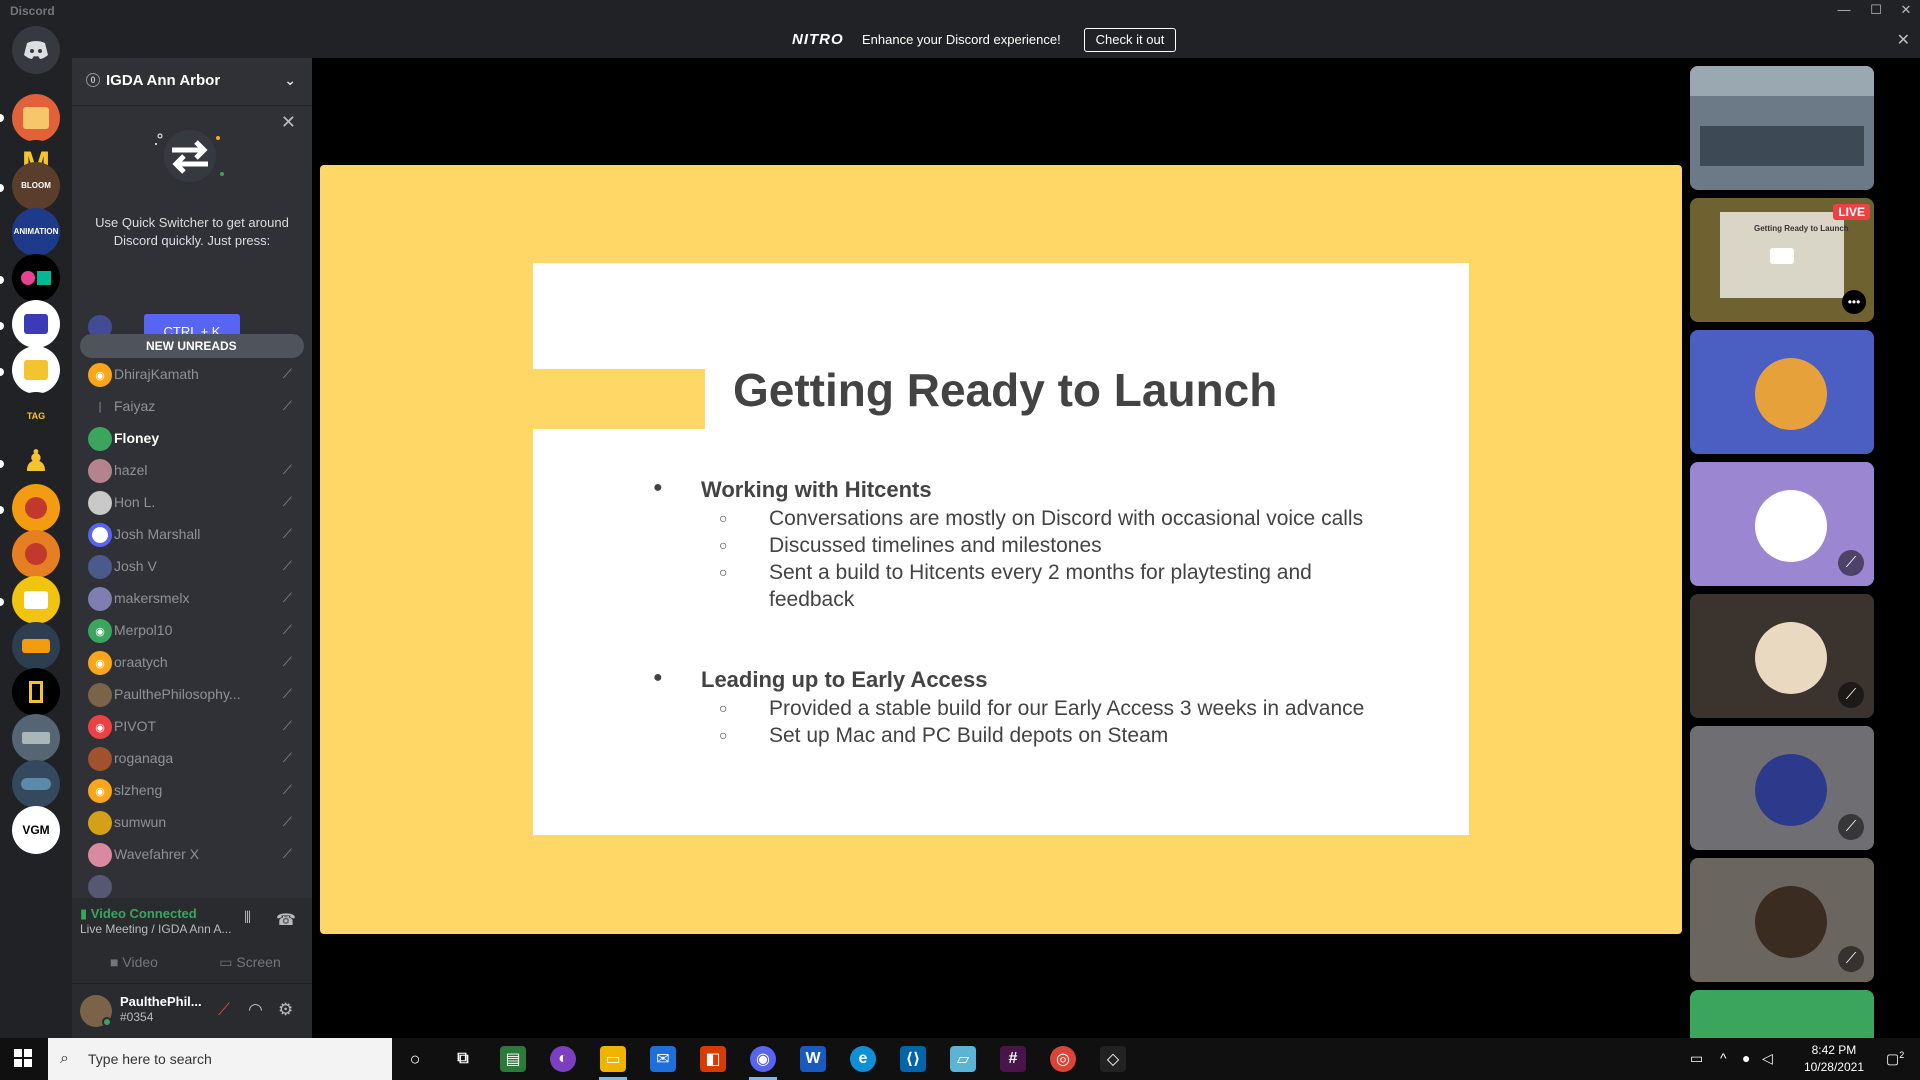 Image resolution: width=1920 pixels, height=1080 pixels. Describe the element at coordinates (1834, 1059) in the screenshot. I see `clock: 8:42 PM 10/28/2021` at that location.